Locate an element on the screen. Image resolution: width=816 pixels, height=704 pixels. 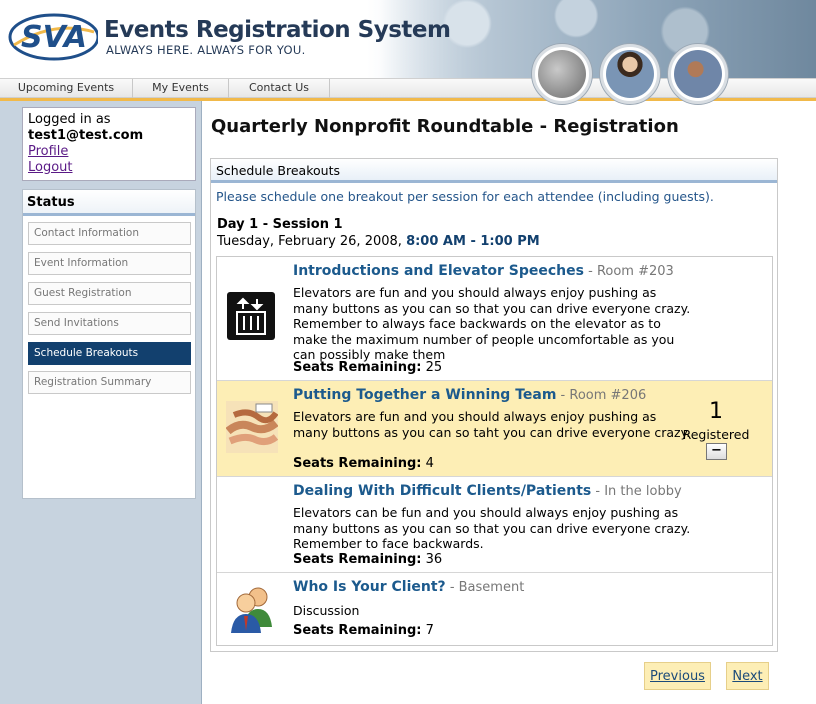
logo-text: SVA is located at coordinates (54, 37).